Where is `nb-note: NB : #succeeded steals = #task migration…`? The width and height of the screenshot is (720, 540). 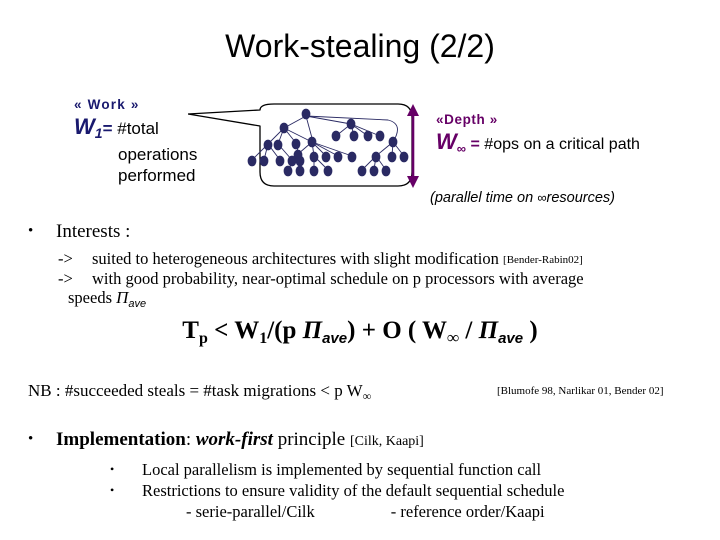 nb-note: NB : #succeeded steals = #task migration… is located at coordinates (199, 393).